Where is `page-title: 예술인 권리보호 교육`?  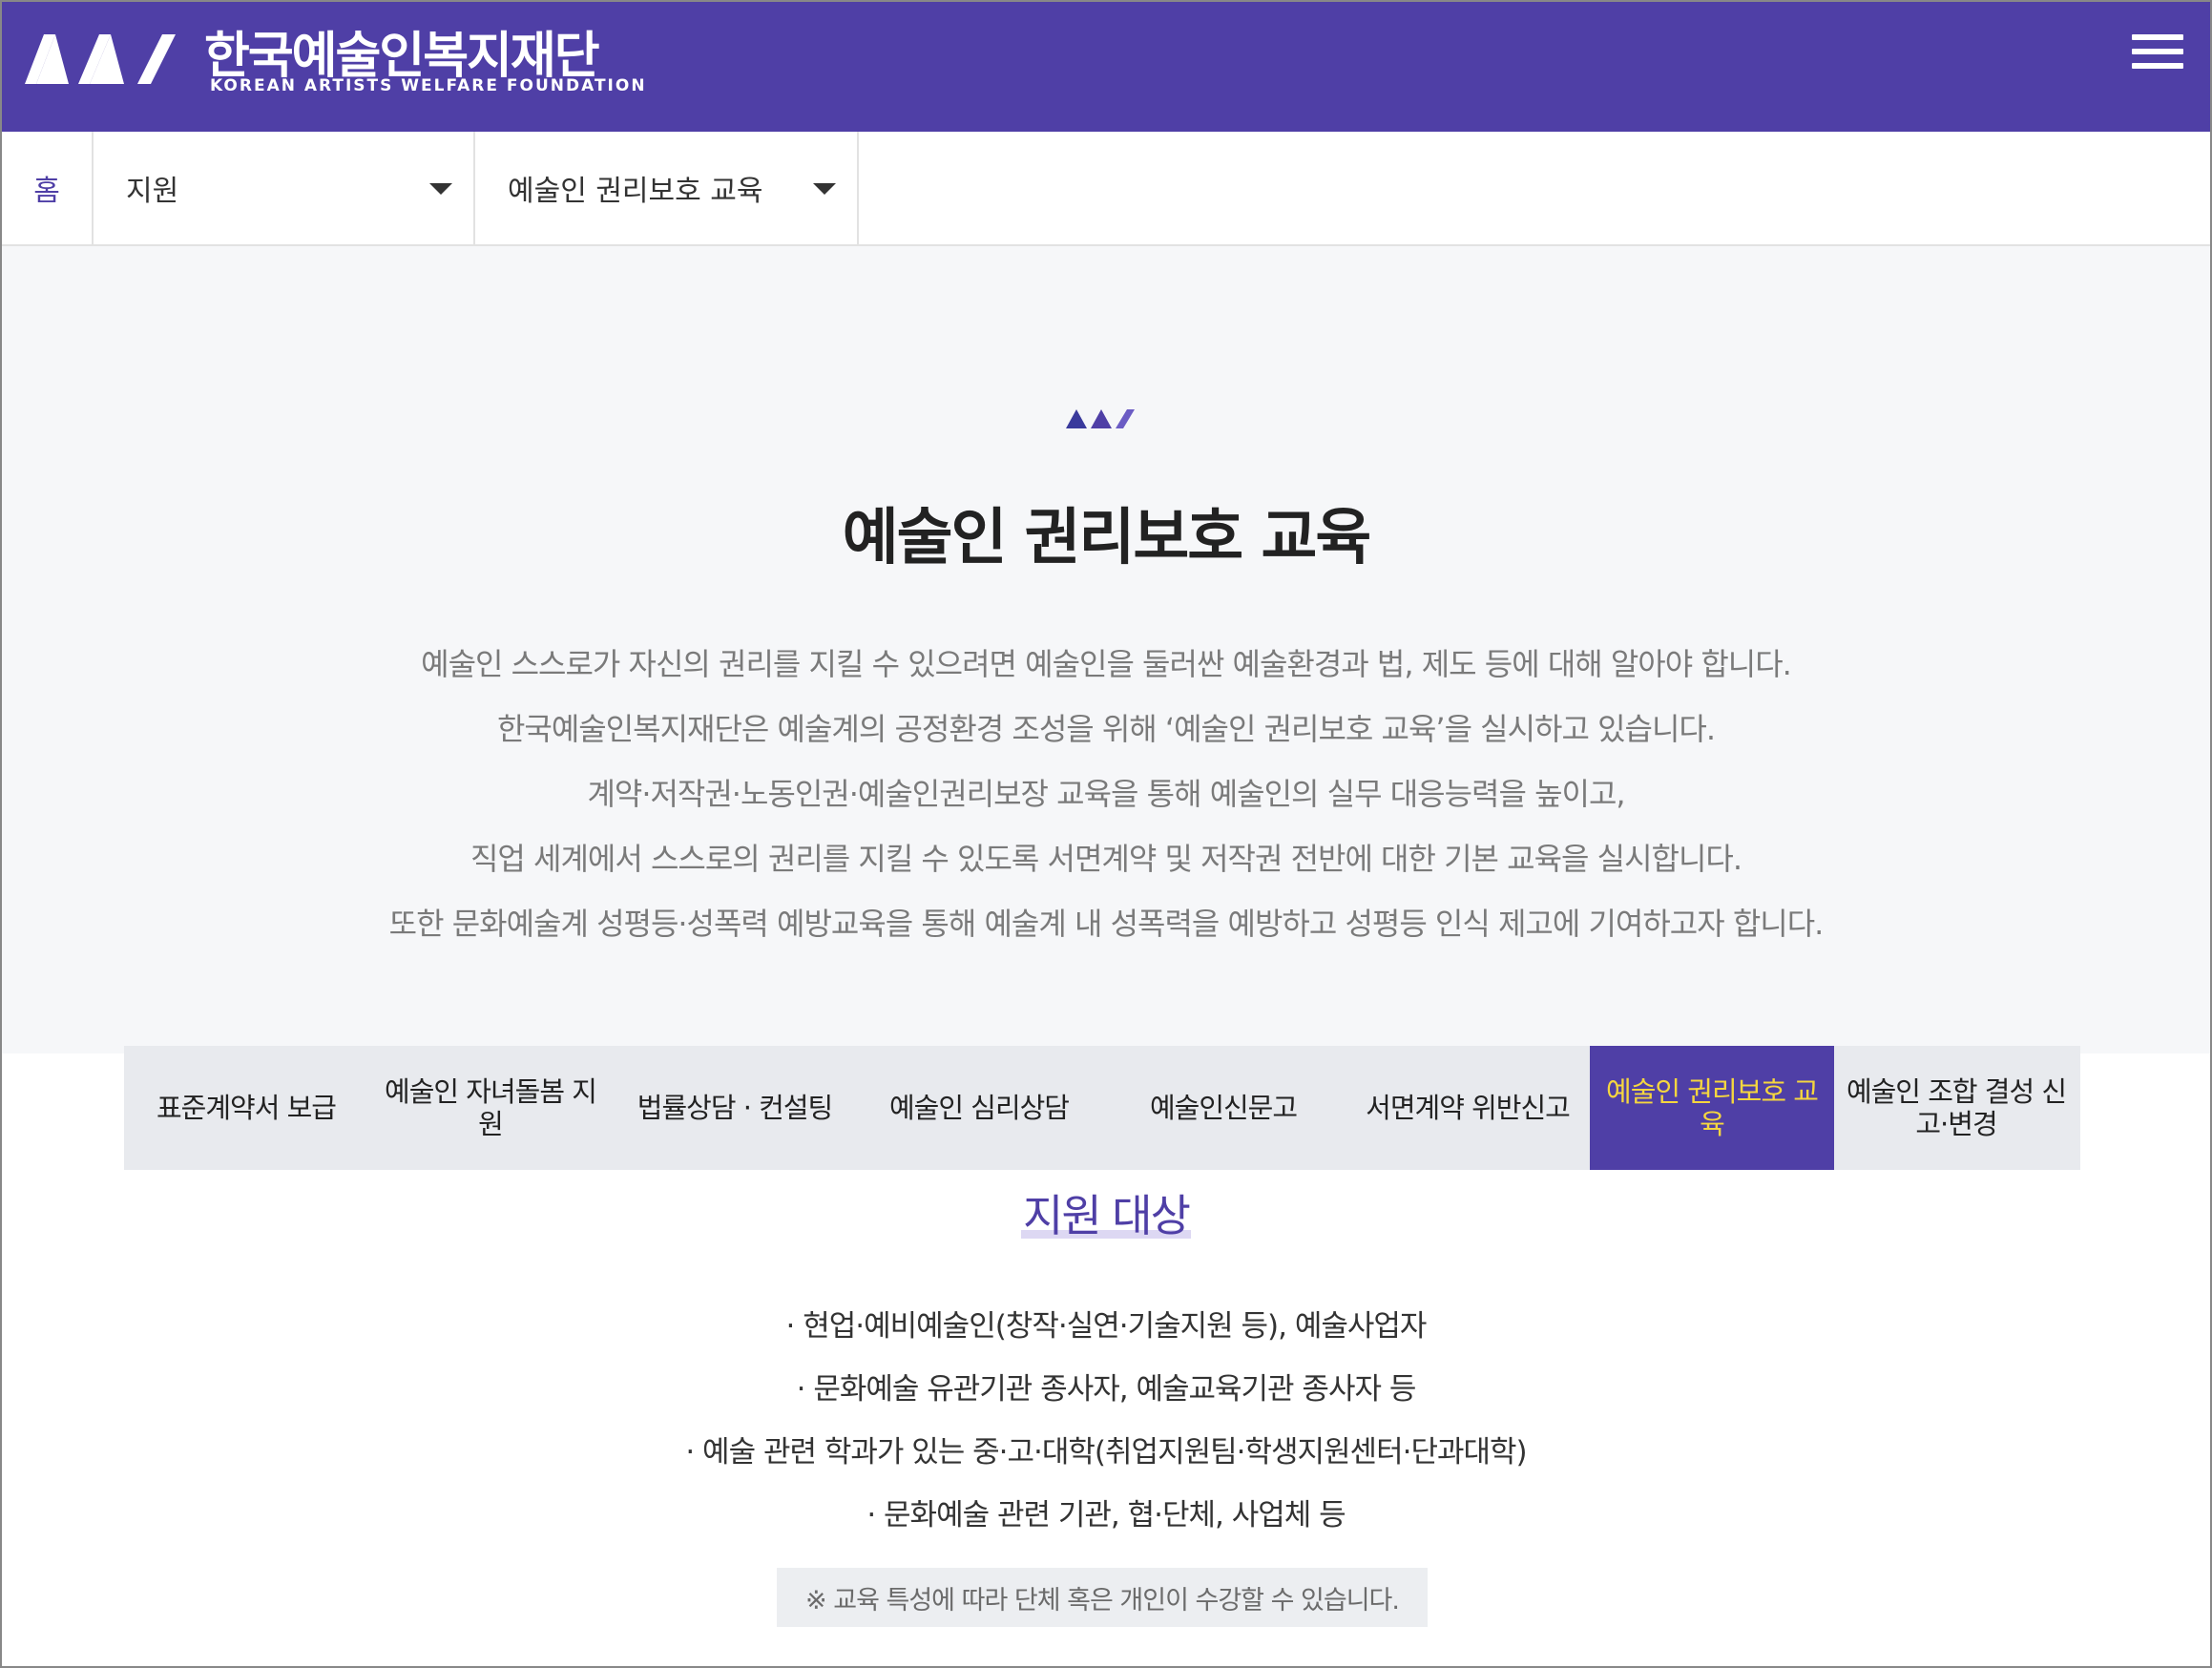
page-title: 예술인 권리보호 교육 is located at coordinates (1107, 538).